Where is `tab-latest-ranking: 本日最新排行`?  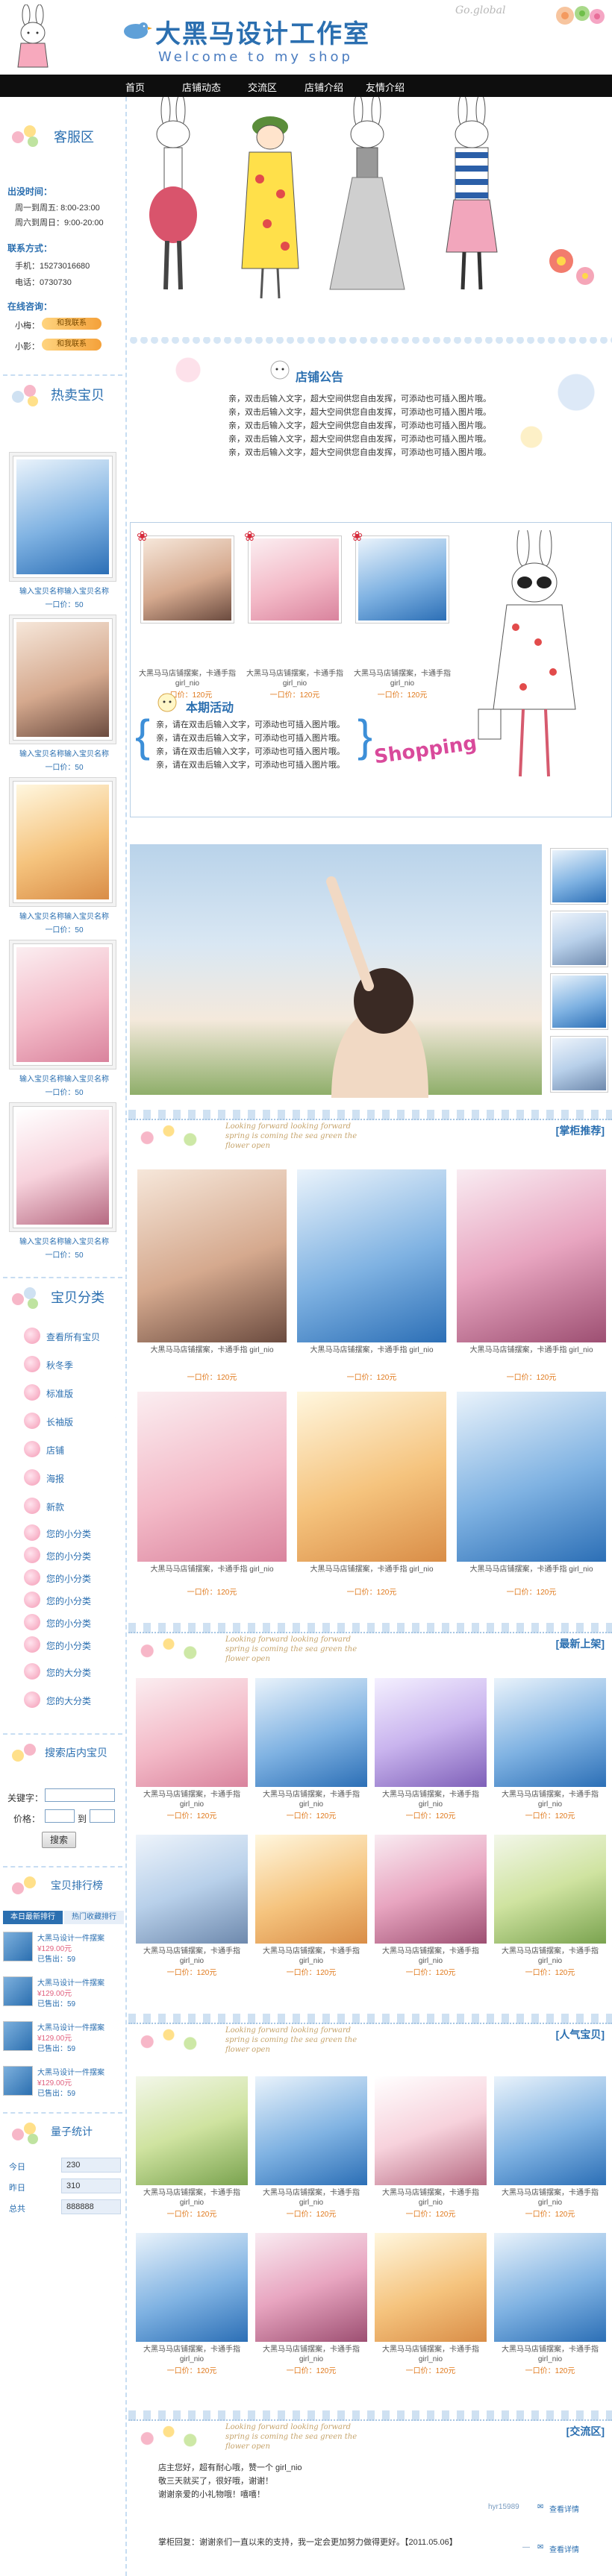
tab-latest-ranking: 本日最新排行 is located at coordinates (33, 1918).